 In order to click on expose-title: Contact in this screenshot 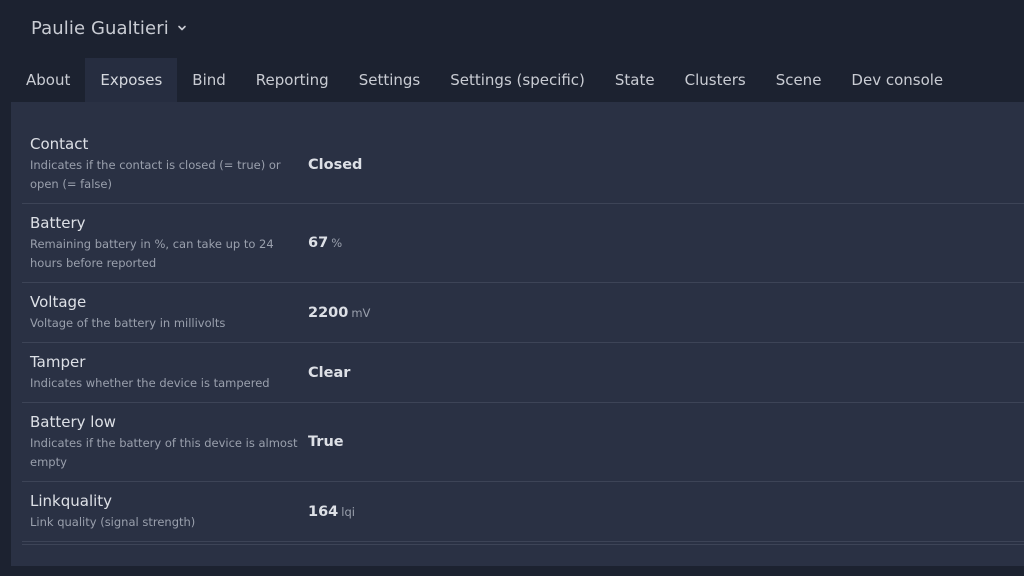, I will do `click(59, 144)`.